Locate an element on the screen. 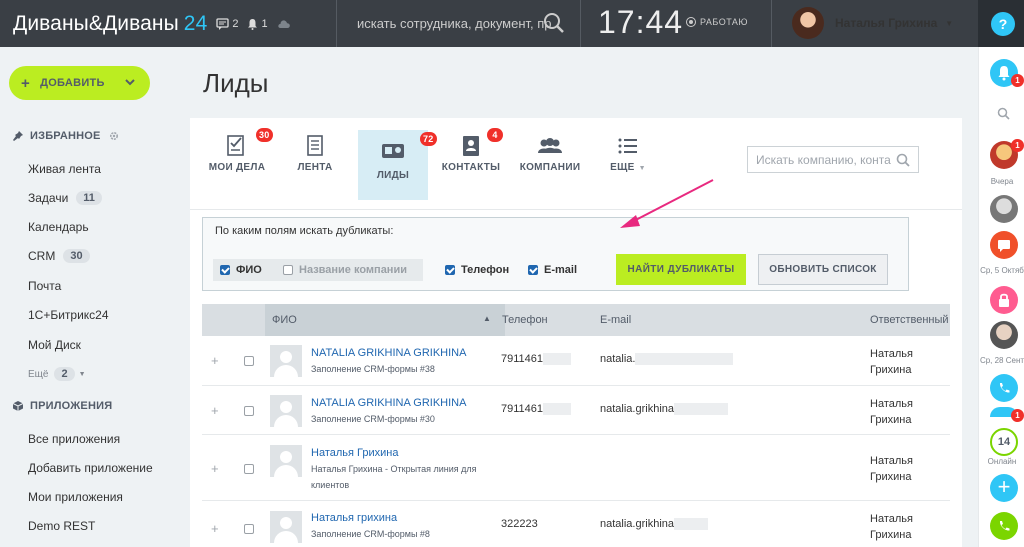 The width and height of the screenshot is (1024, 547). tab-contacts: 4 КОНТАКТЫ is located at coordinates (471, 157).